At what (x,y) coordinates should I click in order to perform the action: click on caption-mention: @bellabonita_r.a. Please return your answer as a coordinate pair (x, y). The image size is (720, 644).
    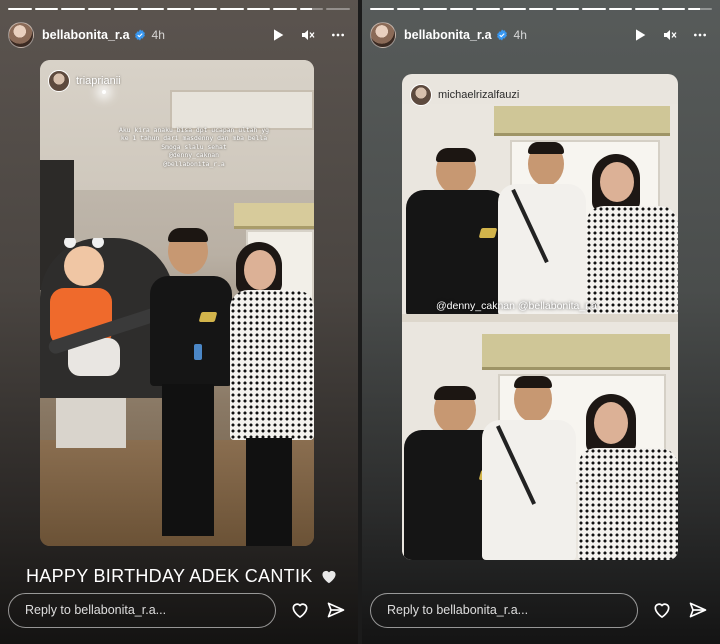
    Looking at the image, I should click on (194, 164).